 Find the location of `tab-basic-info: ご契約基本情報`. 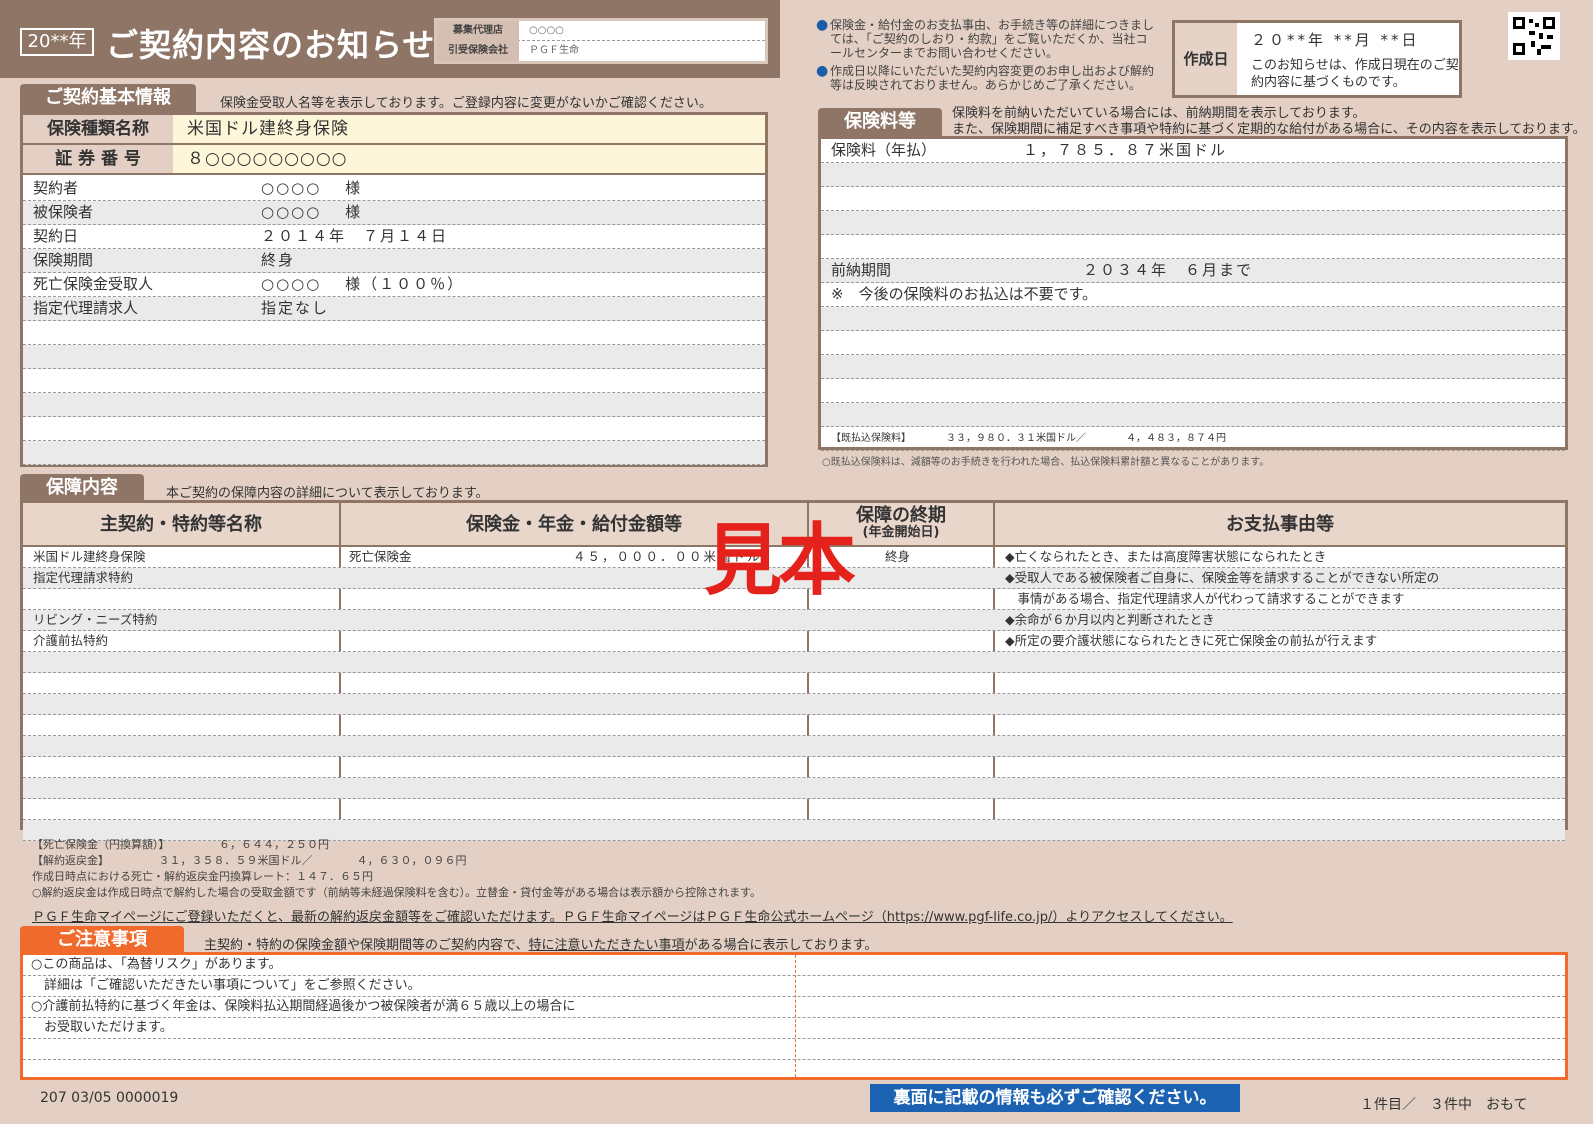

tab-basic-info: ご契約基本情報 is located at coordinates (108, 98).